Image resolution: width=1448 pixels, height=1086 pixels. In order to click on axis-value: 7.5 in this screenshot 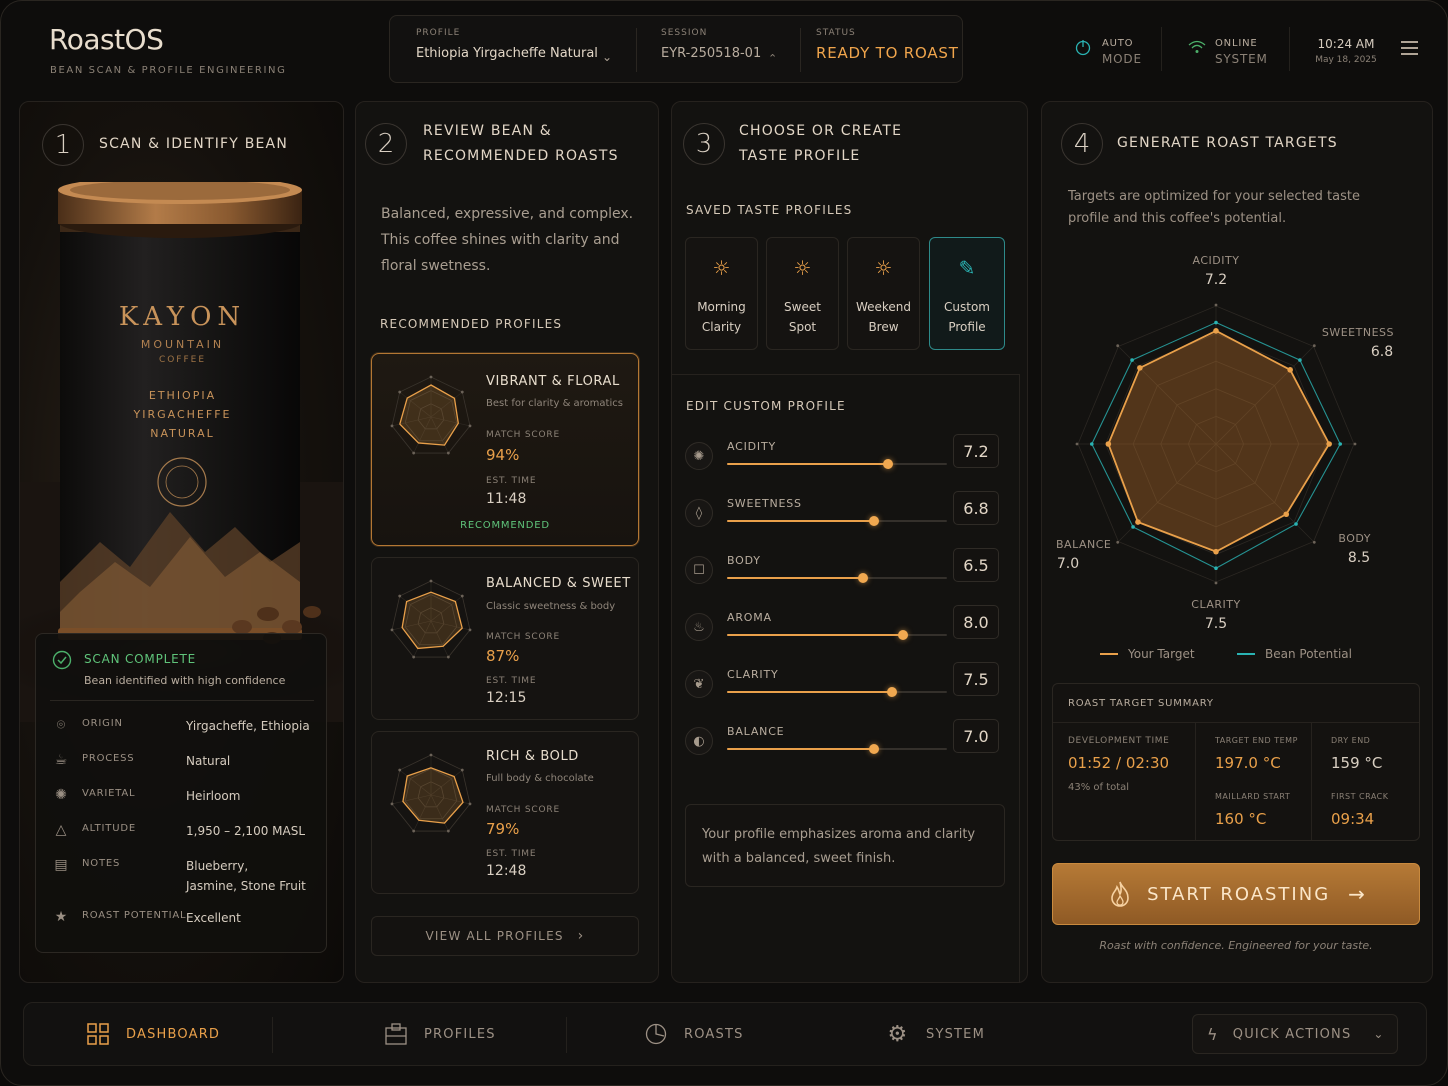, I will do `click(1216, 624)`.